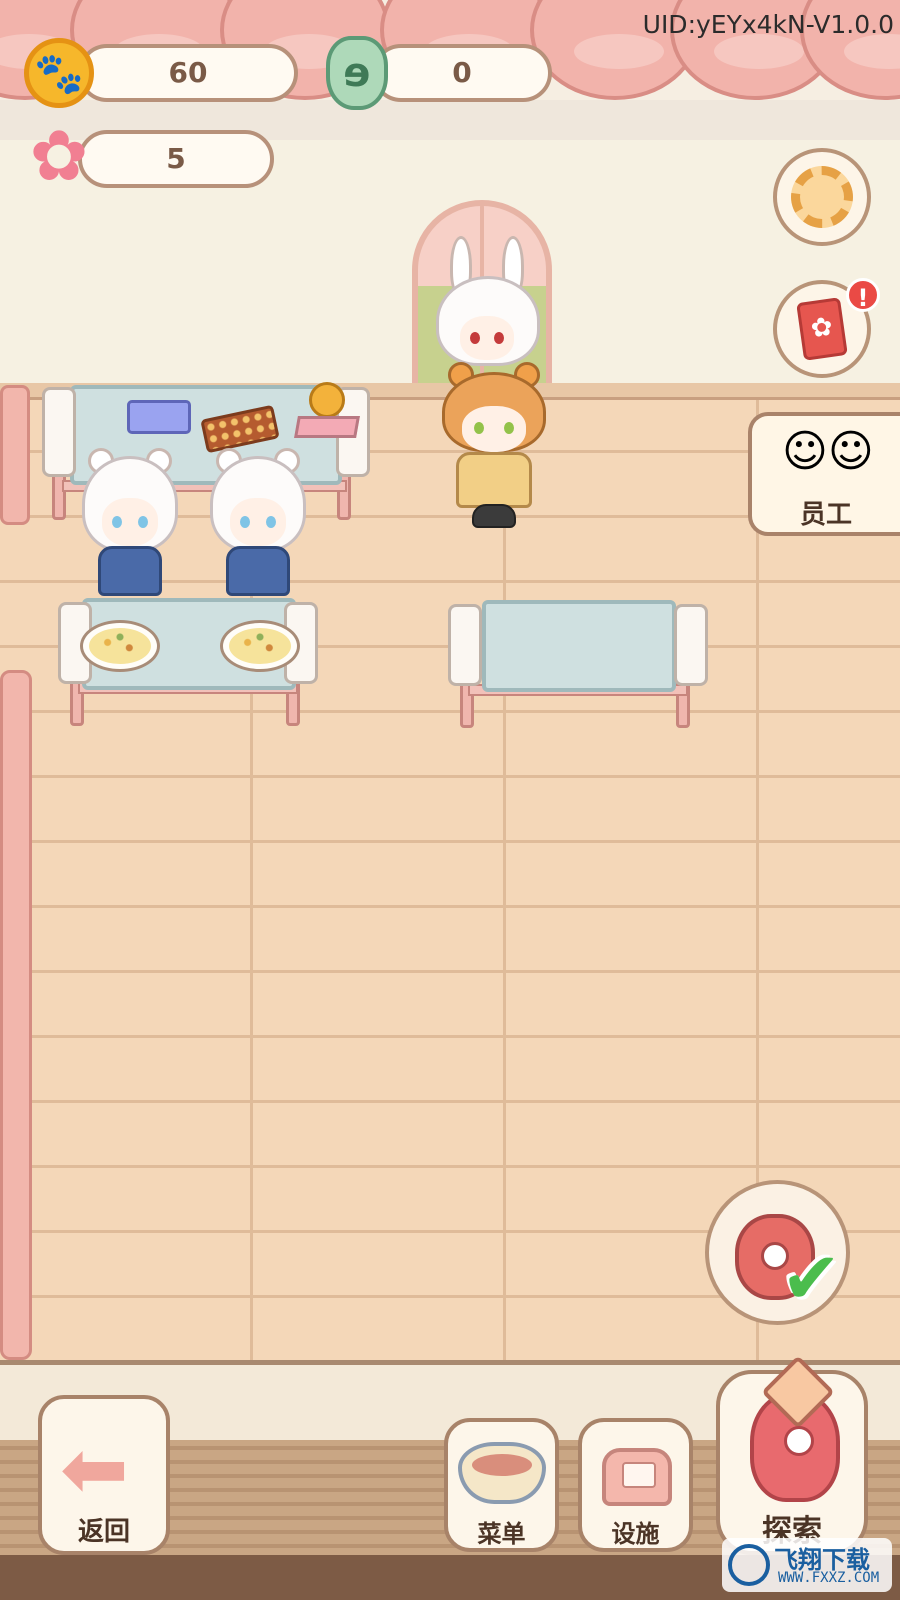  Describe the element at coordinates (579, 665) in the screenshot. I see `dining-table-right` at that location.